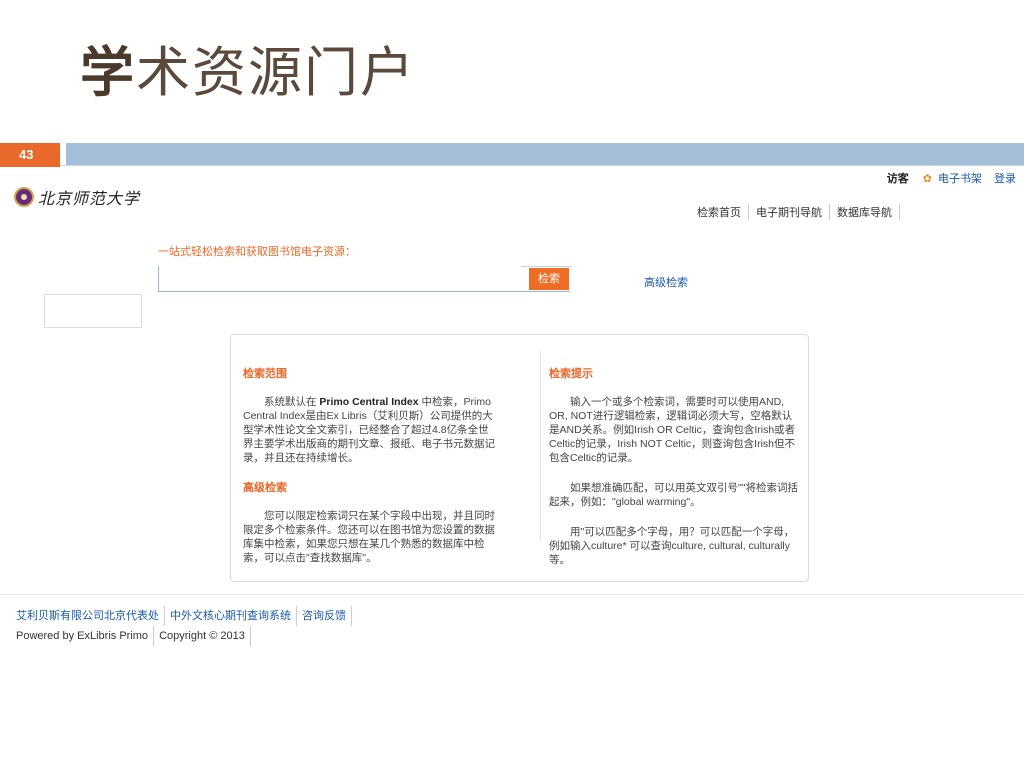  Describe the element at coordinates (512, 594) in the screenshot. I see `footer-divider` at that location.